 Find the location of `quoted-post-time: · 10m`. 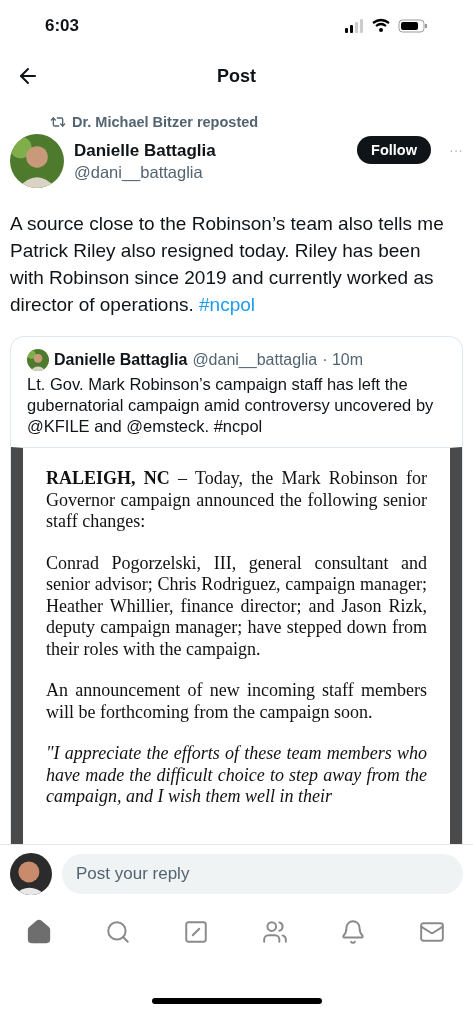

quoted-post-time: · 10m is located at coordinates (343, 360).